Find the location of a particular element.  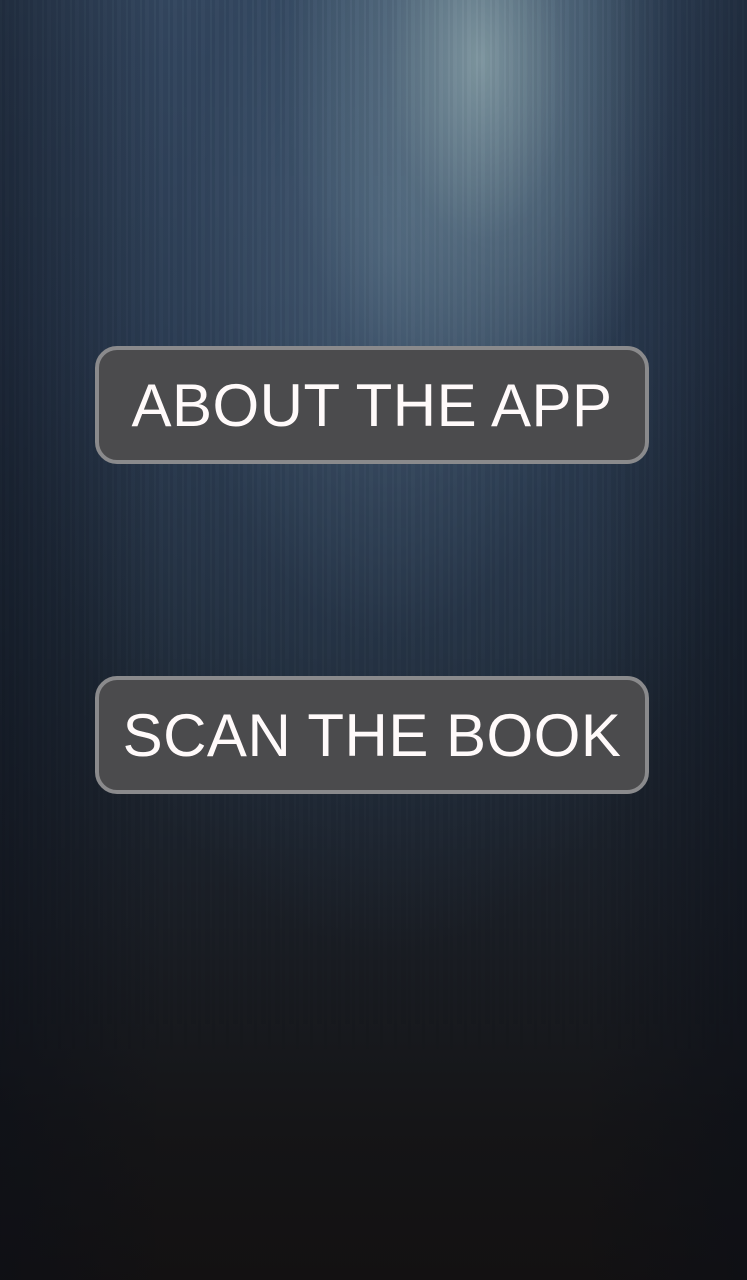

scan-the-book-button: SCAN THE BOOK is located at coordinates (372, 735).